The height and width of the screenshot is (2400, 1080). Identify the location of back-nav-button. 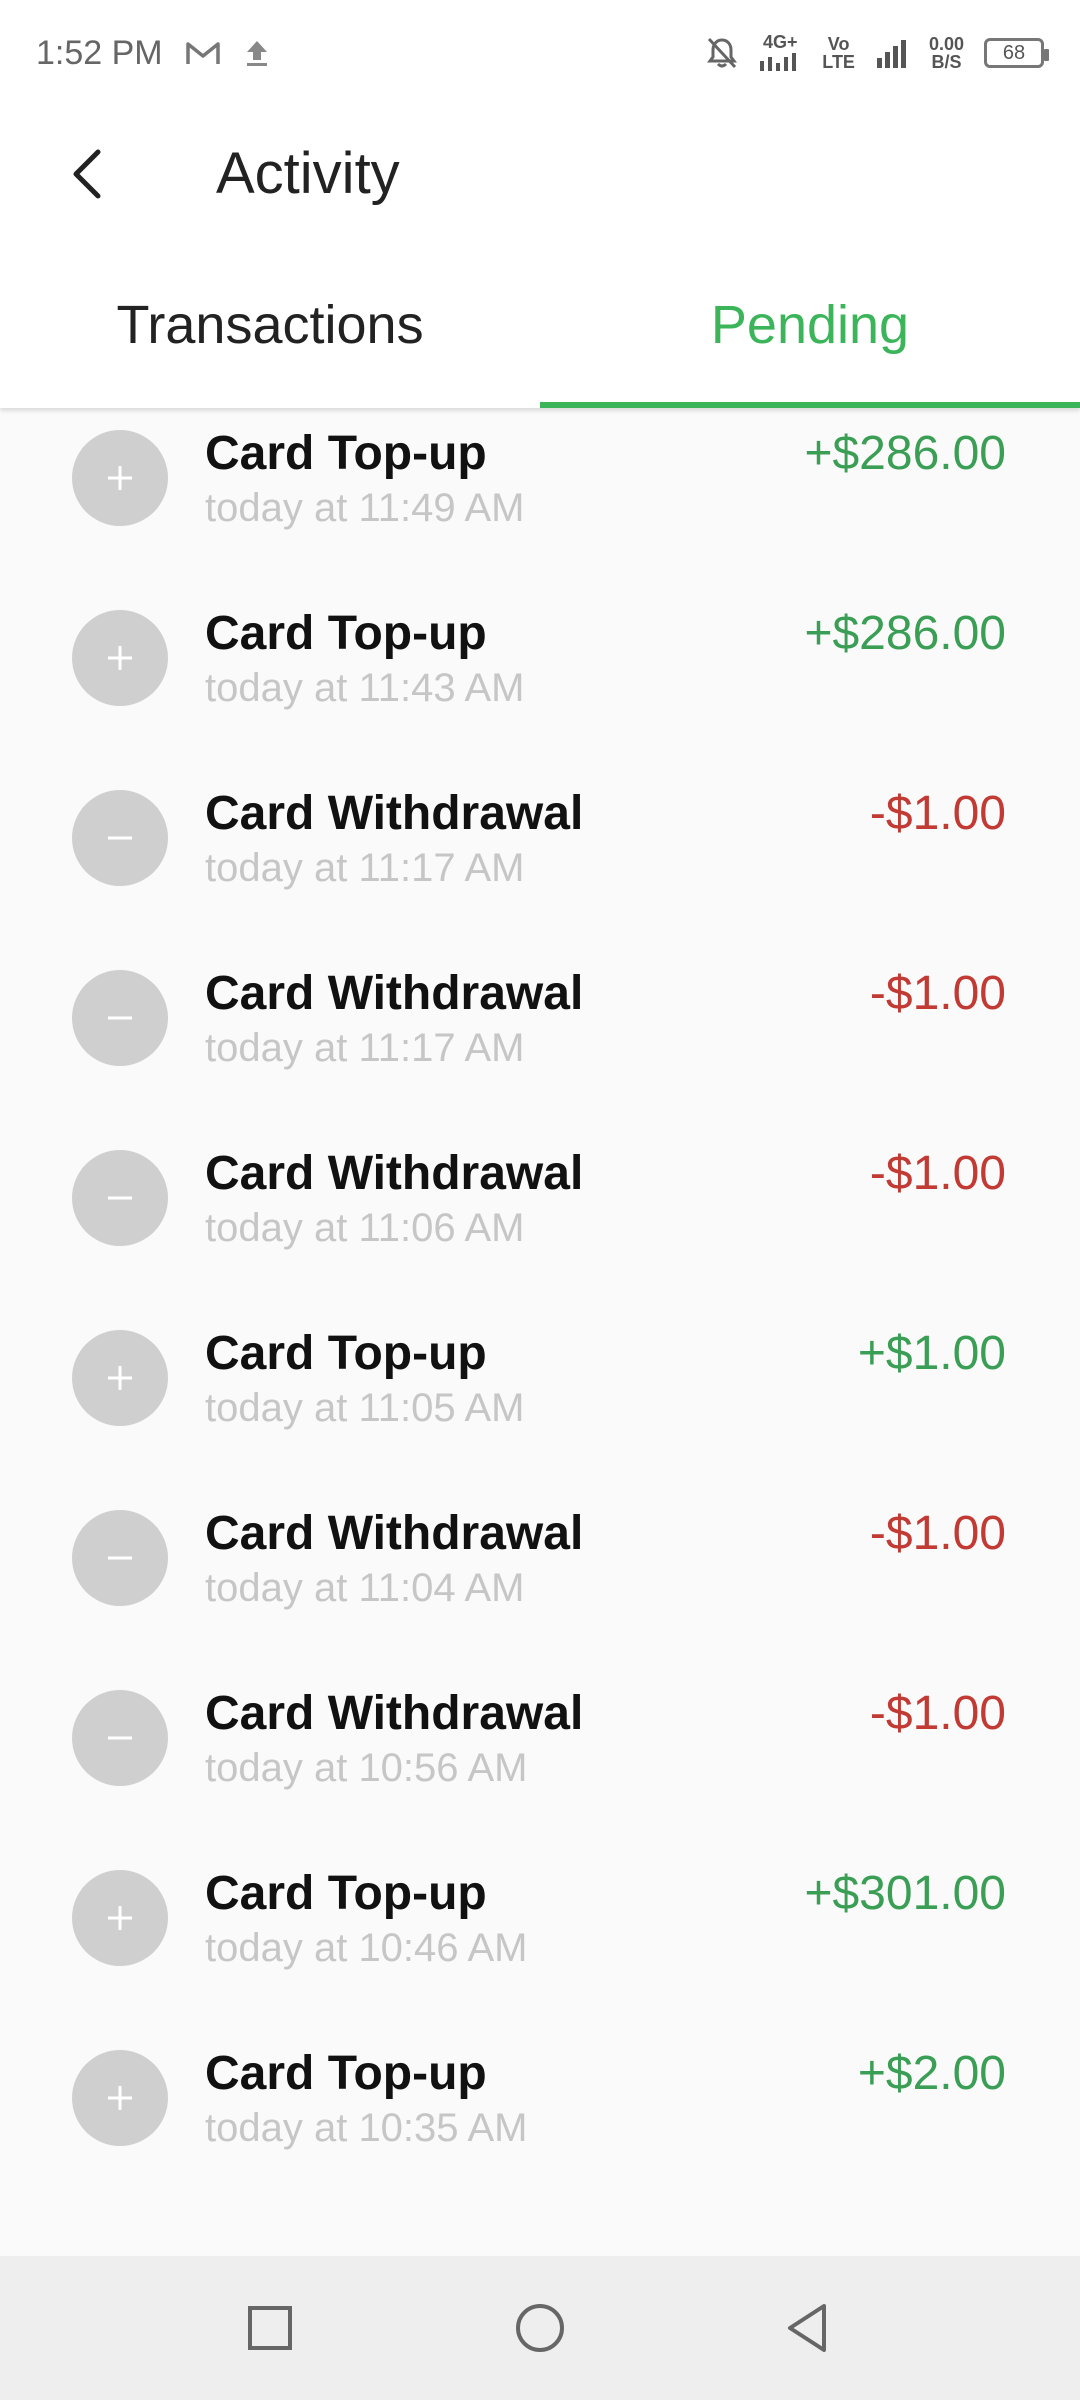
(808, 2328).